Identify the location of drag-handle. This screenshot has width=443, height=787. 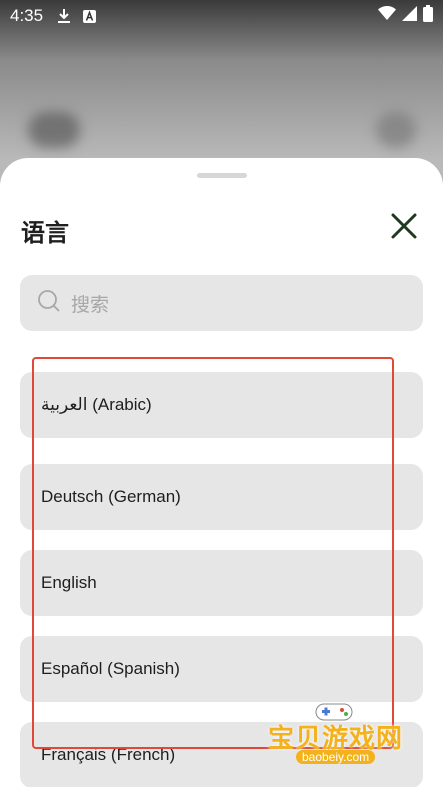
(222, 175).